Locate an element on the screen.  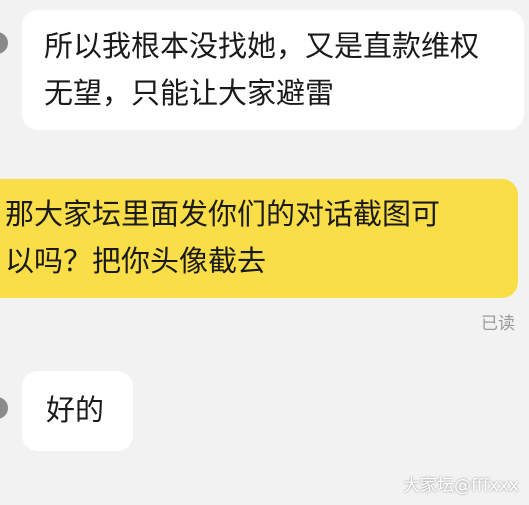
message-text-line: 好的 is located at coordinates (75, 410).